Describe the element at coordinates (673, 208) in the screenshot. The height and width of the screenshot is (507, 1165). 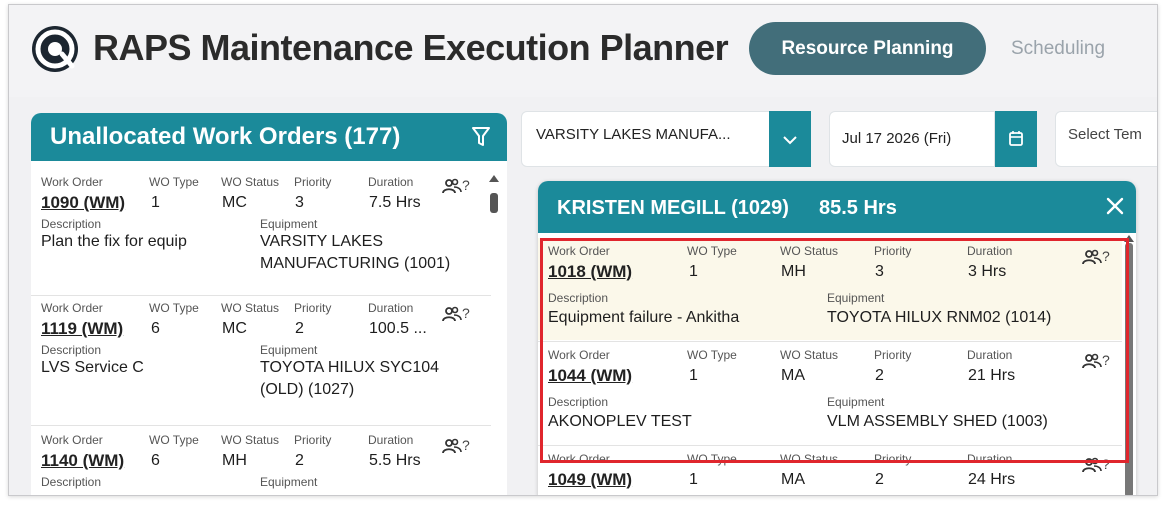
I see `resource-name: KRISTEN MEGILL (1029)` at that location.